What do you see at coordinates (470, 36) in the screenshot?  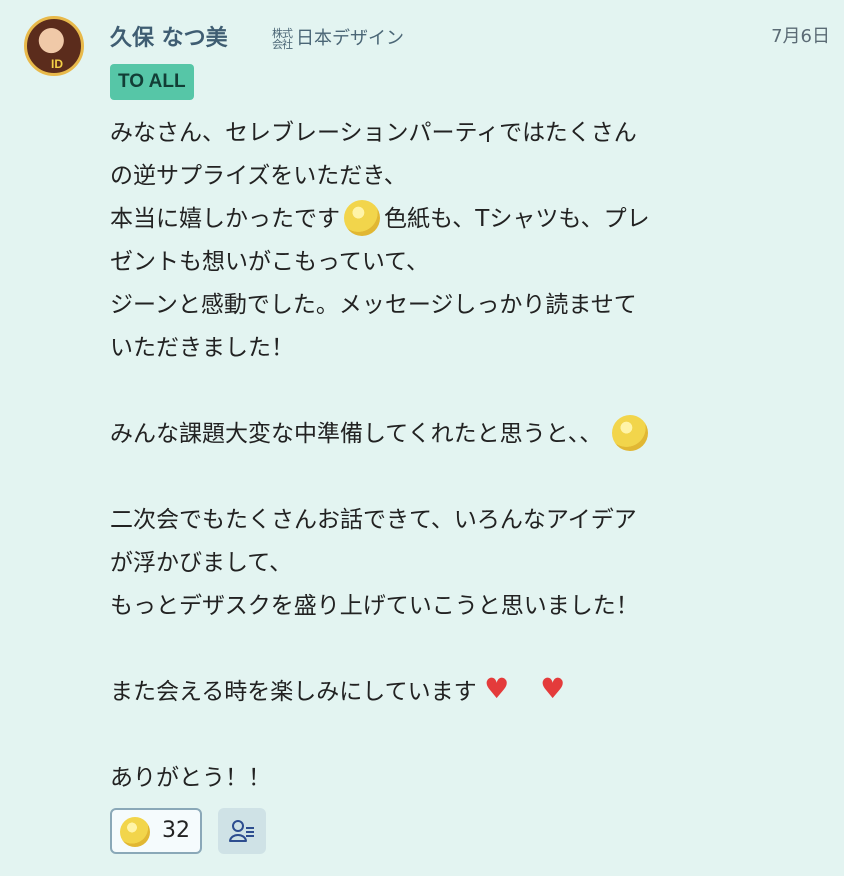 I see `message-header: 久保 なつ美 株式会社 日本デザイン 7月6日` at bounding box center [470, 36].